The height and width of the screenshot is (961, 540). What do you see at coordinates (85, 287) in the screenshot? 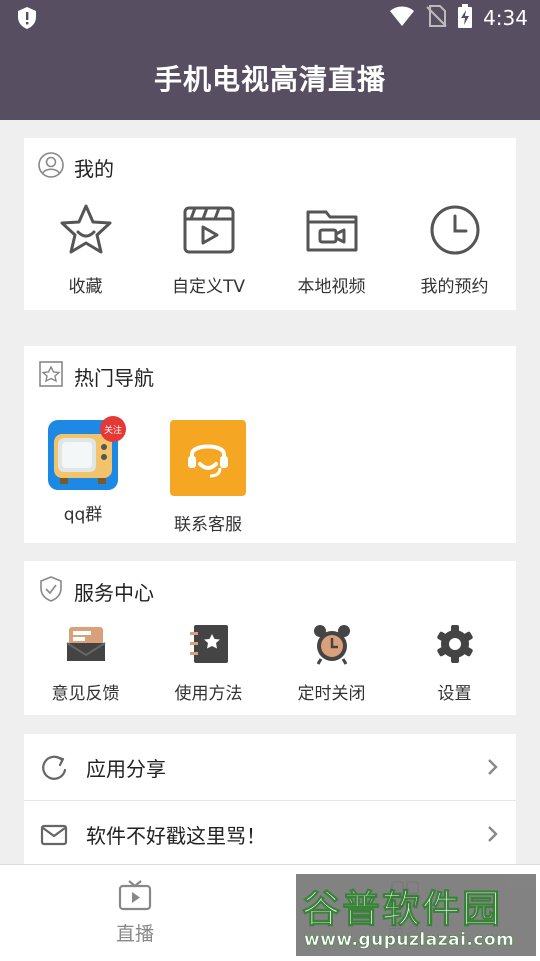
I see `favorites-label: 收藏` at bounding box center [85, 287].